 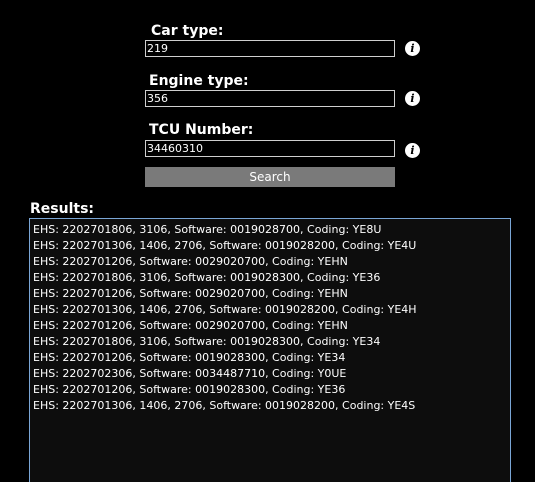 I want to click on results-label: Results:, so click(x=62, y=209).